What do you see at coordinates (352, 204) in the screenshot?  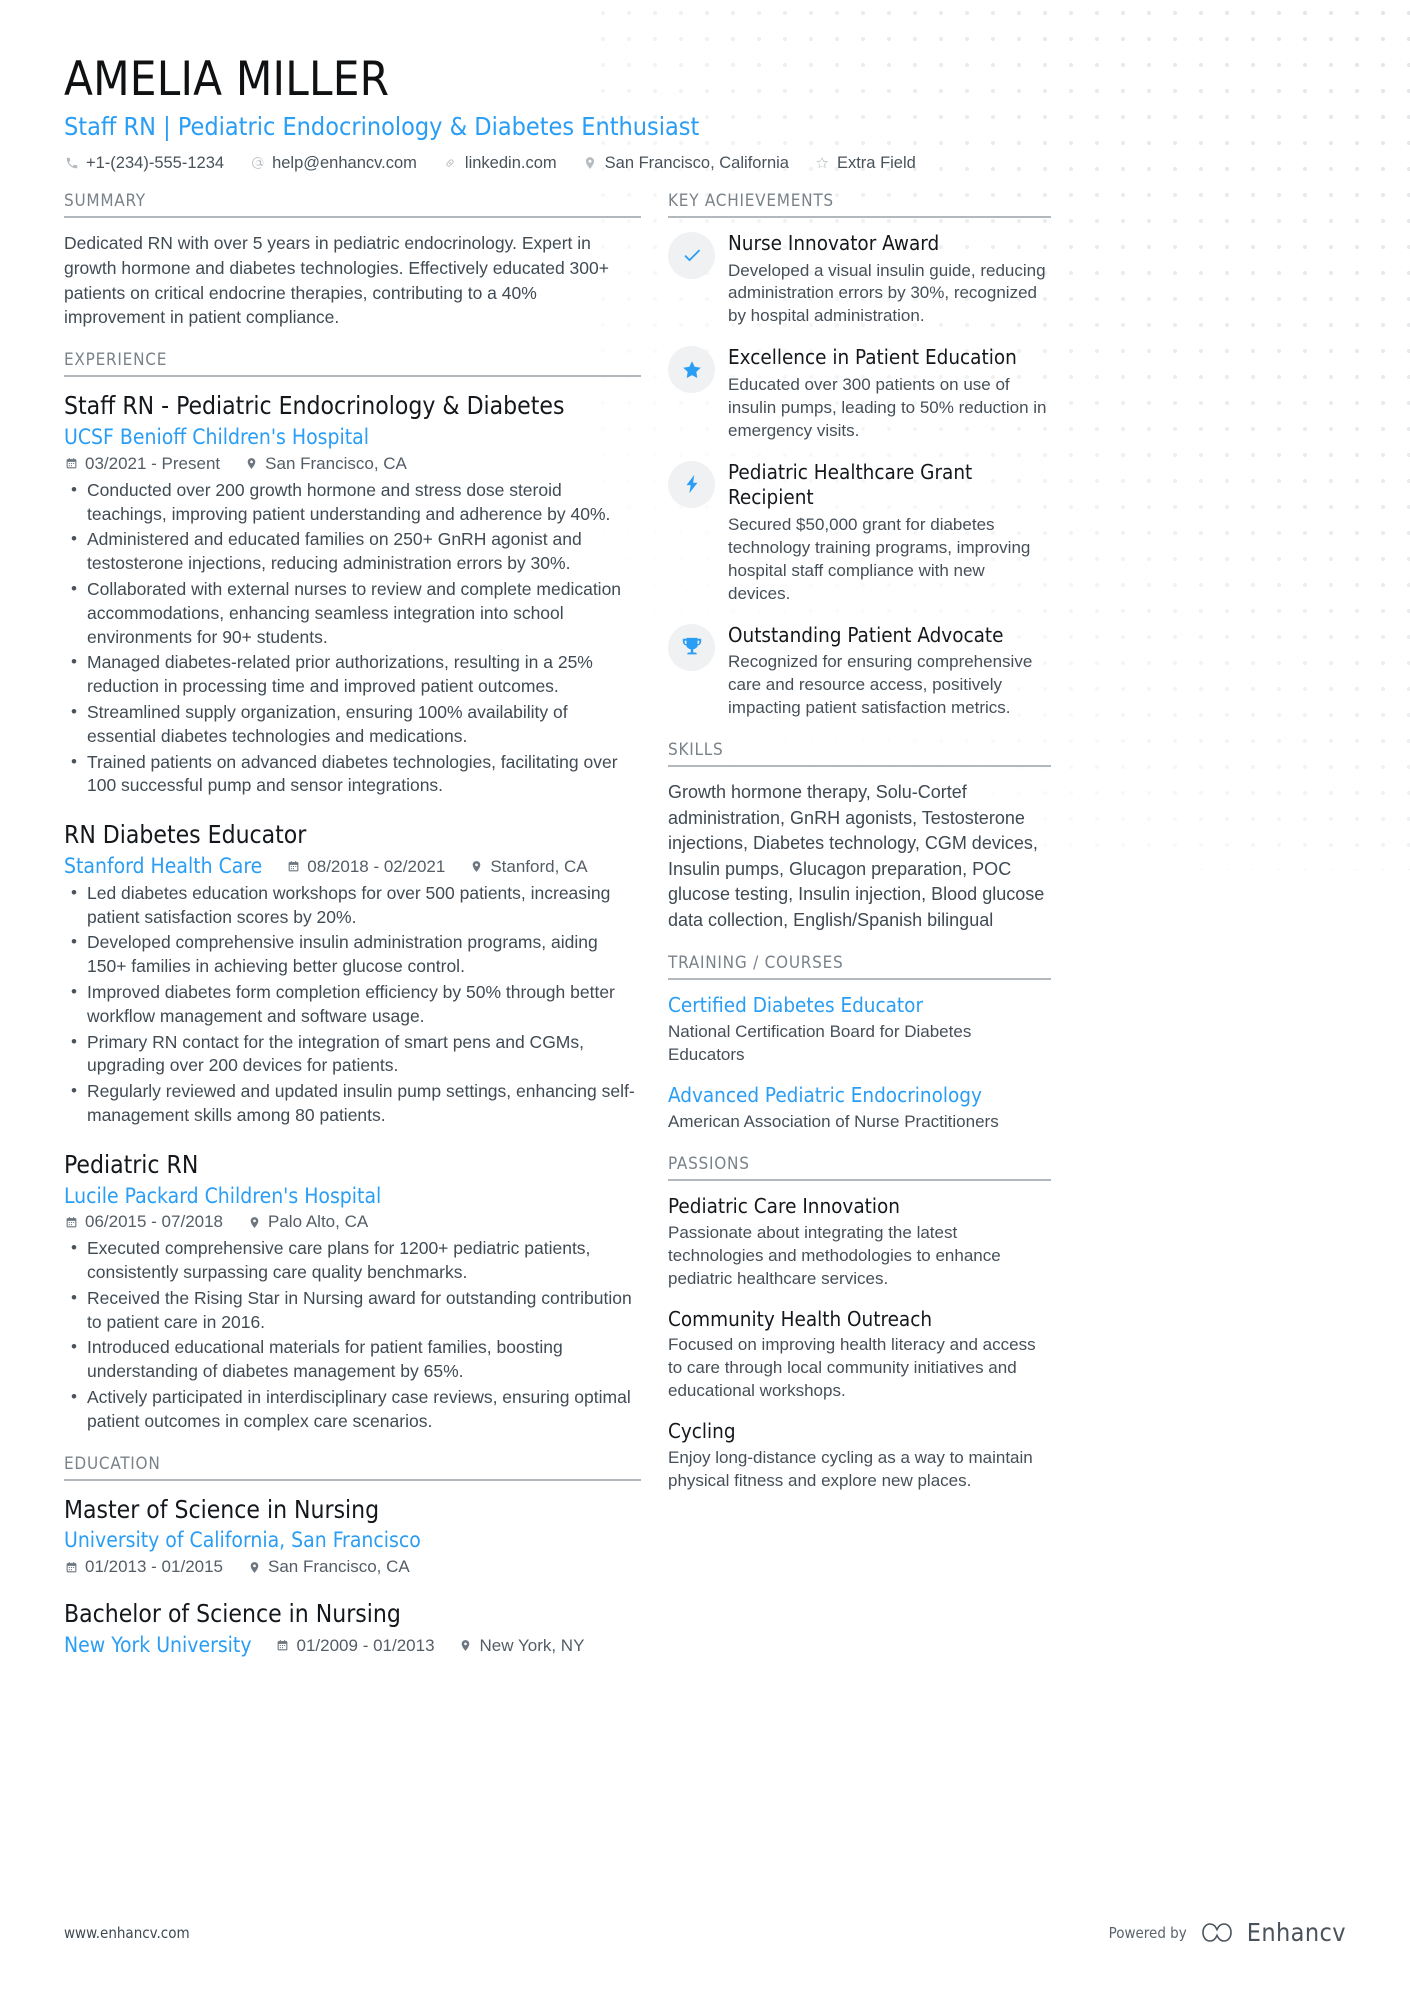 I see `section-title-summary: SUMMARY` at bounding box center [352, 204].